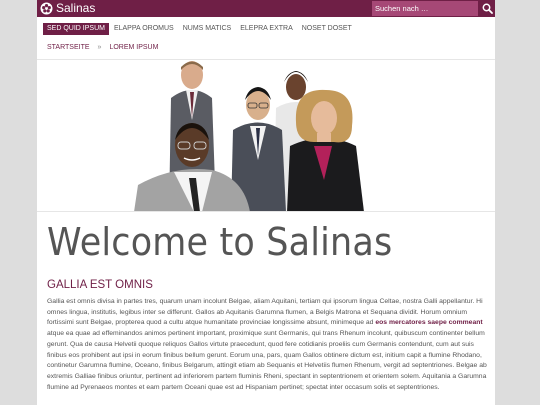 The width and height of the screenshot is (540, 405). Describe the element at coordinates (327, 29) in the screenshot. I see `nav-item-noset-doset: Noset doset` at that location.